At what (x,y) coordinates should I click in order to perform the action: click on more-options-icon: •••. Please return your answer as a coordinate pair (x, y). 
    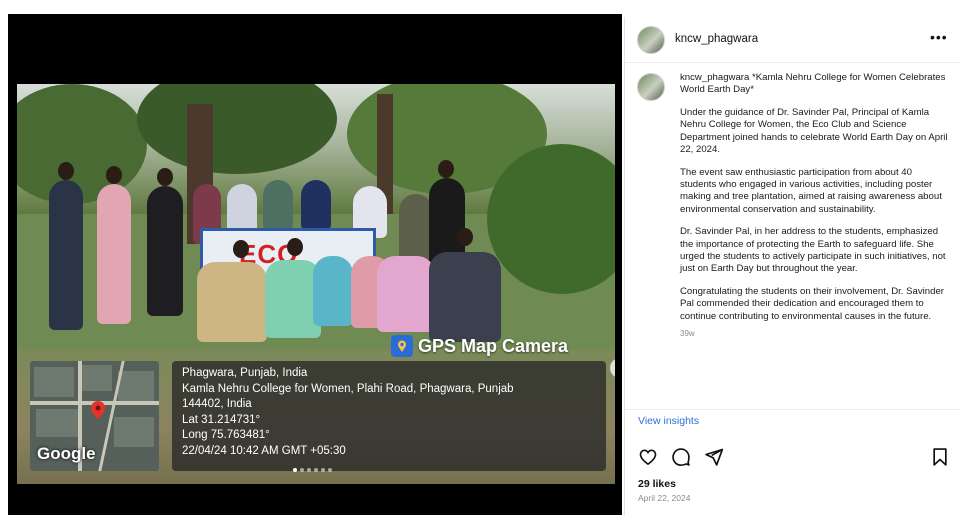
    Looking at the image, I should click on (939, 37).